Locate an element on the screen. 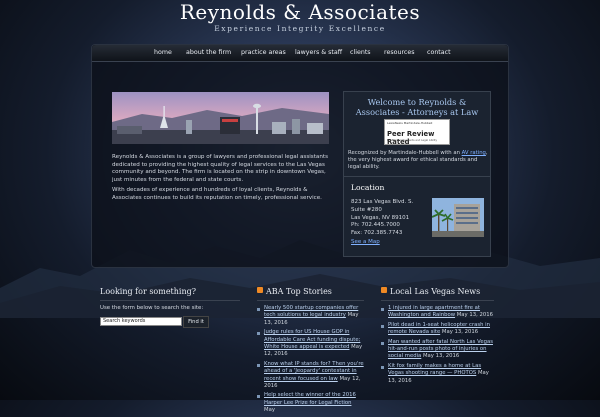 The width and height of the screenshot is (600, 417). search-button: Find it is located at coordinates (196, 322).